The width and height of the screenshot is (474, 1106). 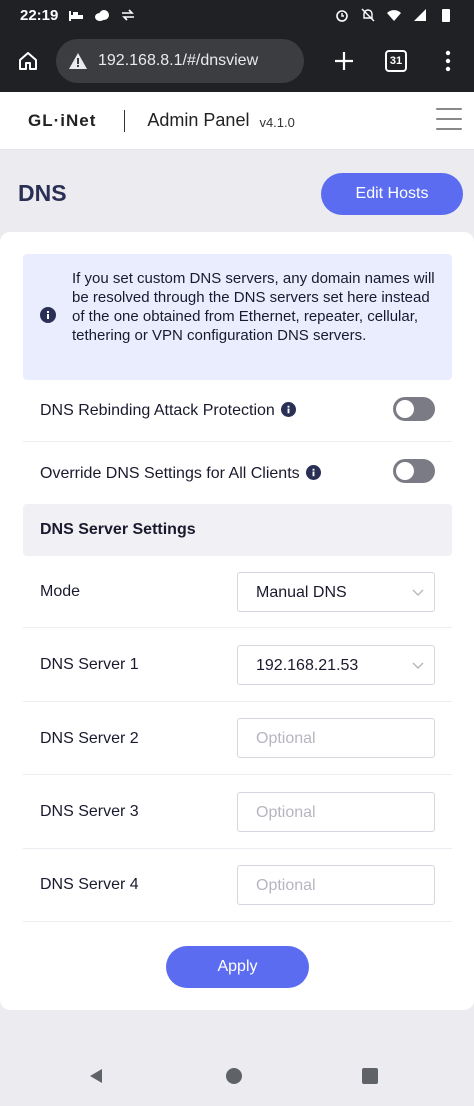 I want to click on dns-server-3-placeholder: Optional, so click(x=286, y=812).